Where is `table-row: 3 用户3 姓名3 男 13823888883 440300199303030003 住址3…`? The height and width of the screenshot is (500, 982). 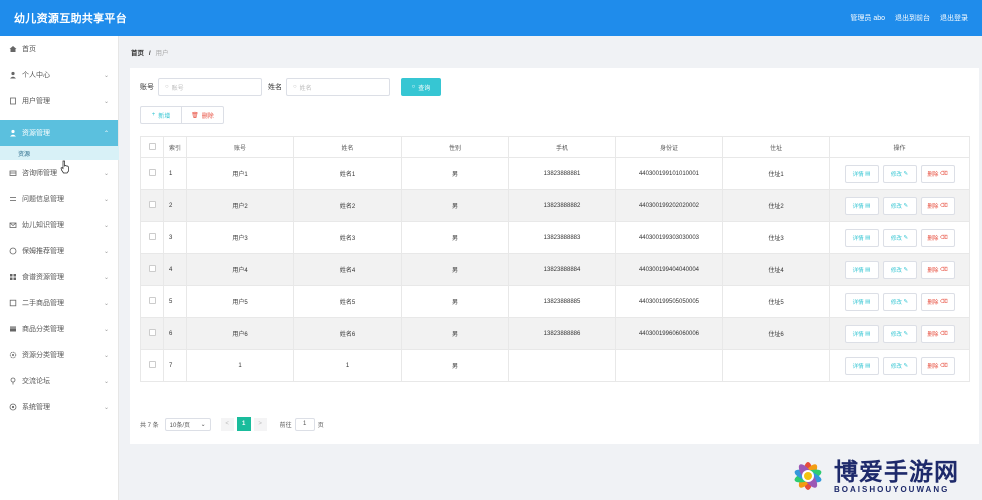 table-row: 3 用户3 姓名3 男 13823888883 440300199303030003 住址3… is located at coordinates (555, 237).